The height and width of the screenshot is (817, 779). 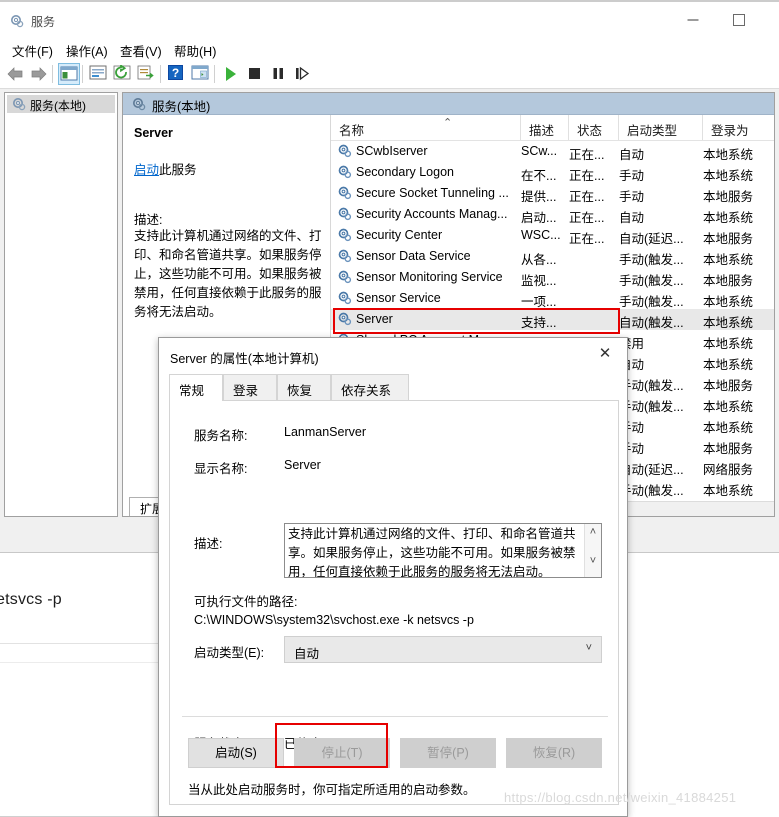 I want to click on pause-button: 暂停(P), so click(x=448, y=753).